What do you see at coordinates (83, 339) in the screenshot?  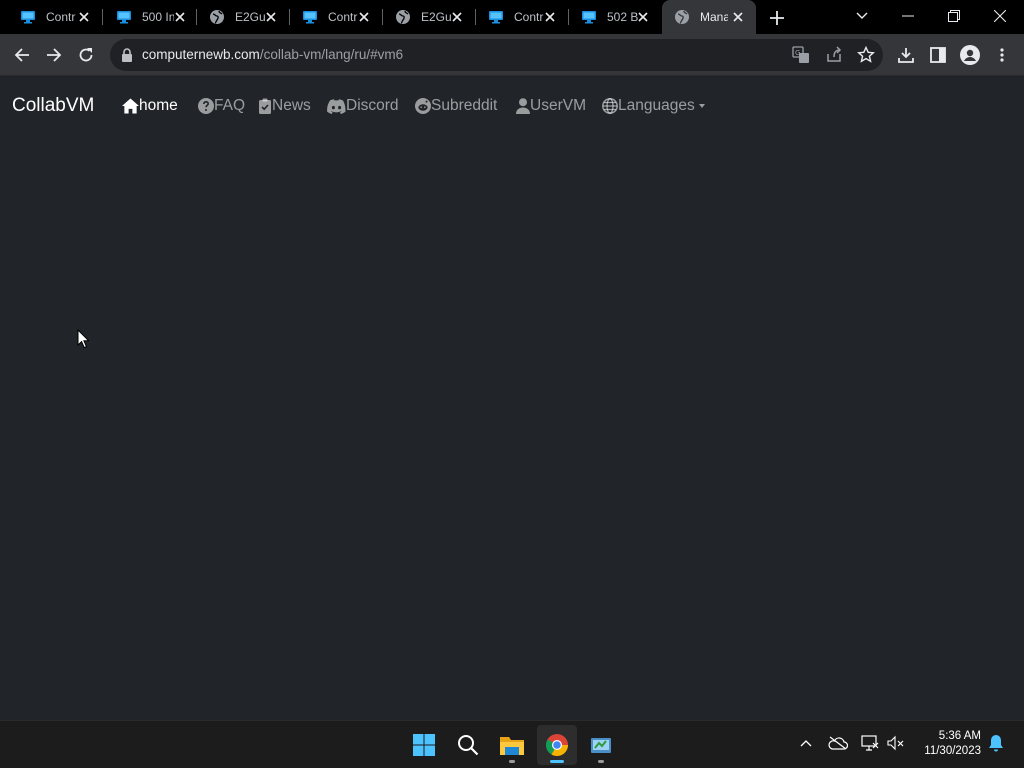 I see `mouse-pointer-icon` at bounding box center [83, 339].